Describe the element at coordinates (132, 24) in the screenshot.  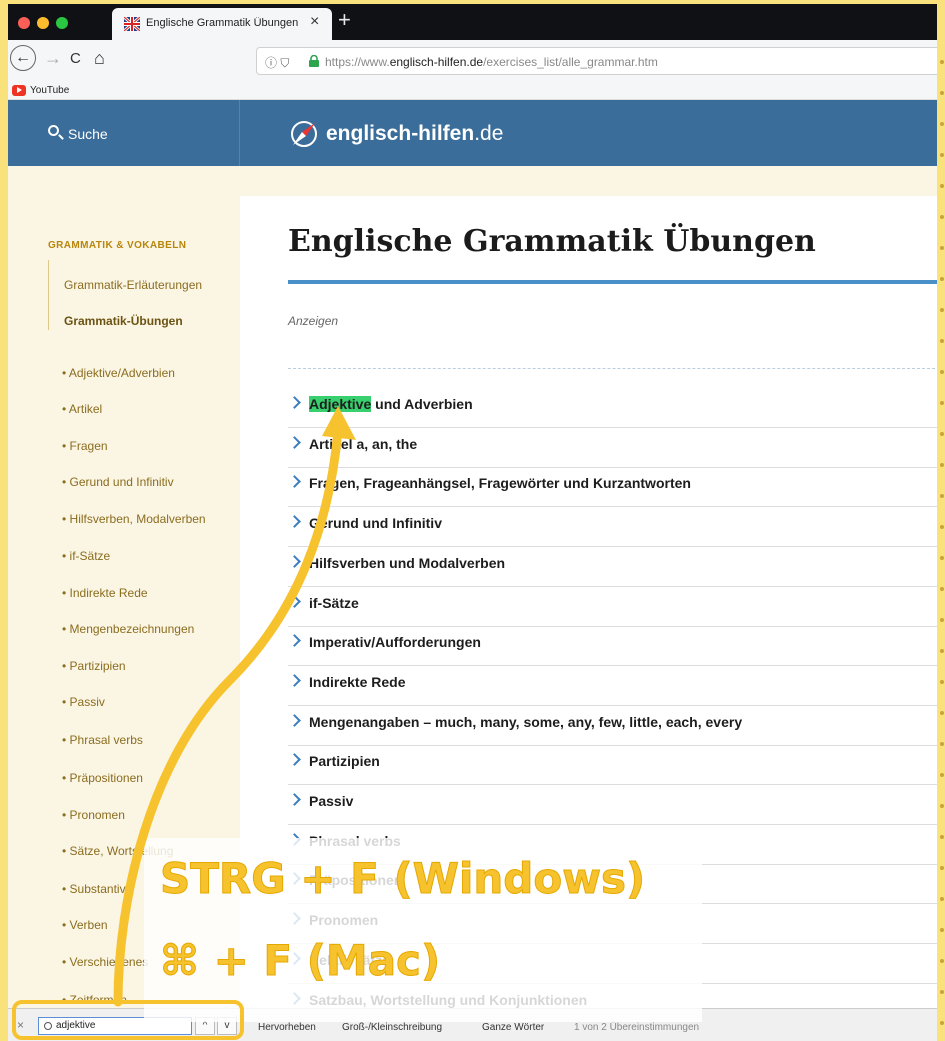
I see `union-jack-flag-icon` at that location.